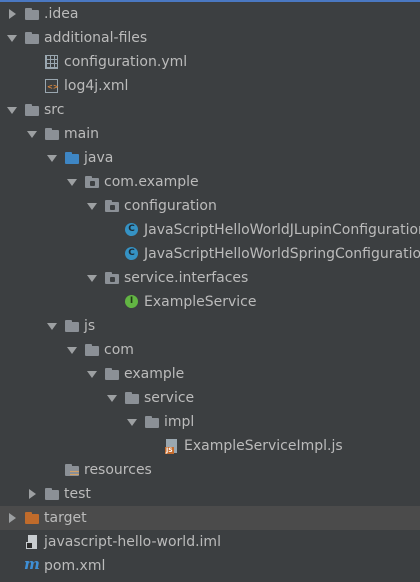 The width and height of the screenshot is (420, 582). What do you see at coordinates (99, 158) in the screenshot?
I see `tree-item-label: java` at bounding box center [99, 158].